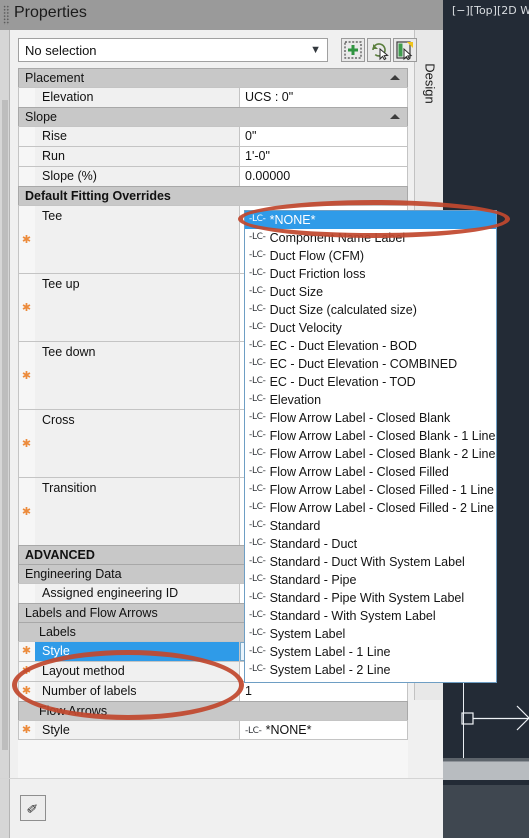 Image resolution: width=529 pixels, height=838 pixels. Describe the element at coordinates (213, 710) in the screenshot. I see `category-flow-arrows: Flow Arrows` at that location.